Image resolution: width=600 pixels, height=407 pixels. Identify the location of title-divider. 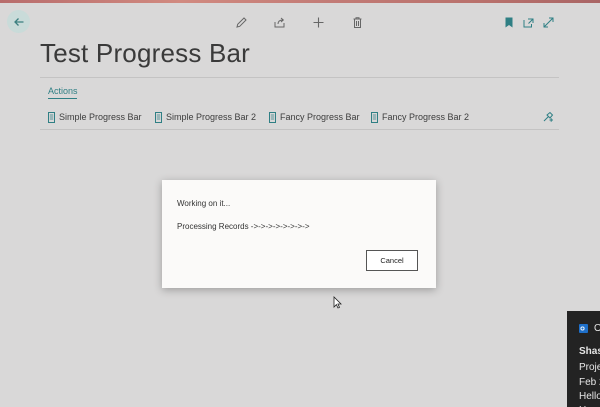
(299, 77).